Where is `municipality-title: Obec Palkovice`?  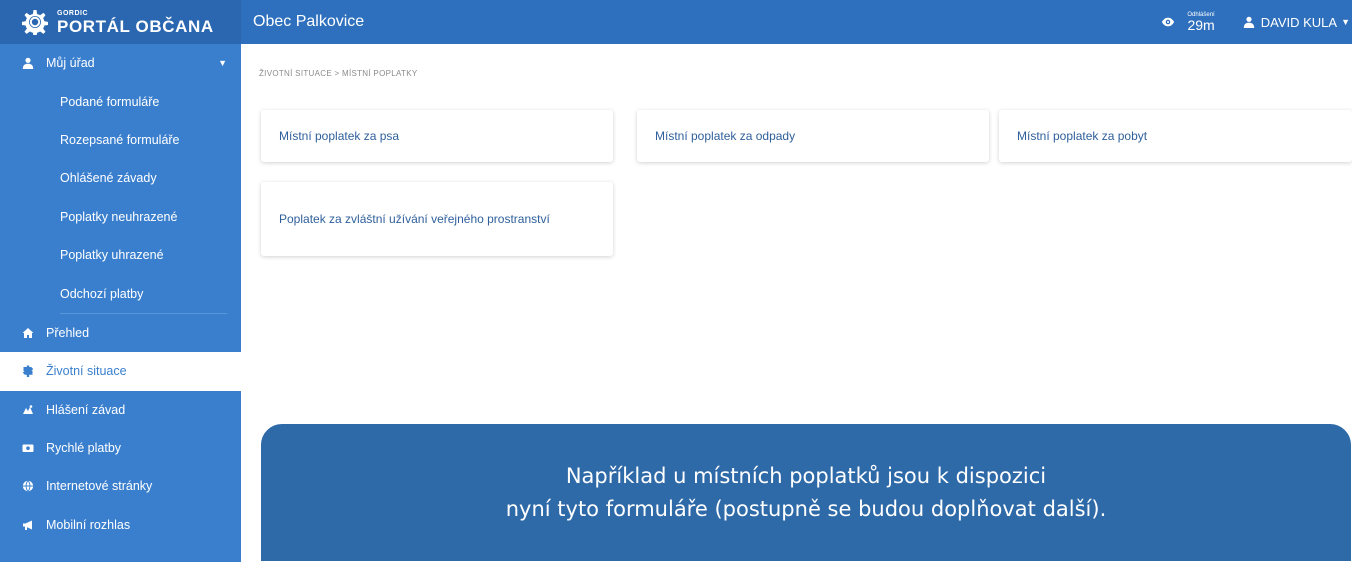 municipality-title: Obec Palkovice is located at coordinates (309, 21).